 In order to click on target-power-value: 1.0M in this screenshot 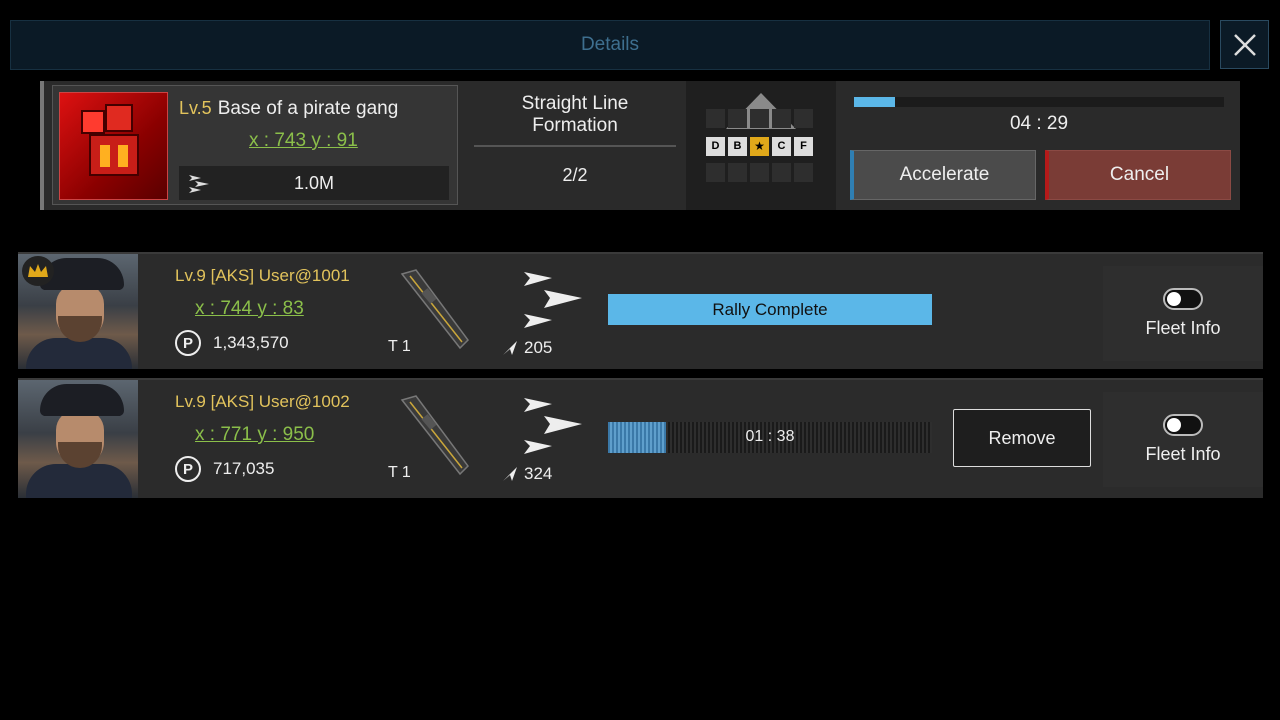, I will do `click(314, 182)`.